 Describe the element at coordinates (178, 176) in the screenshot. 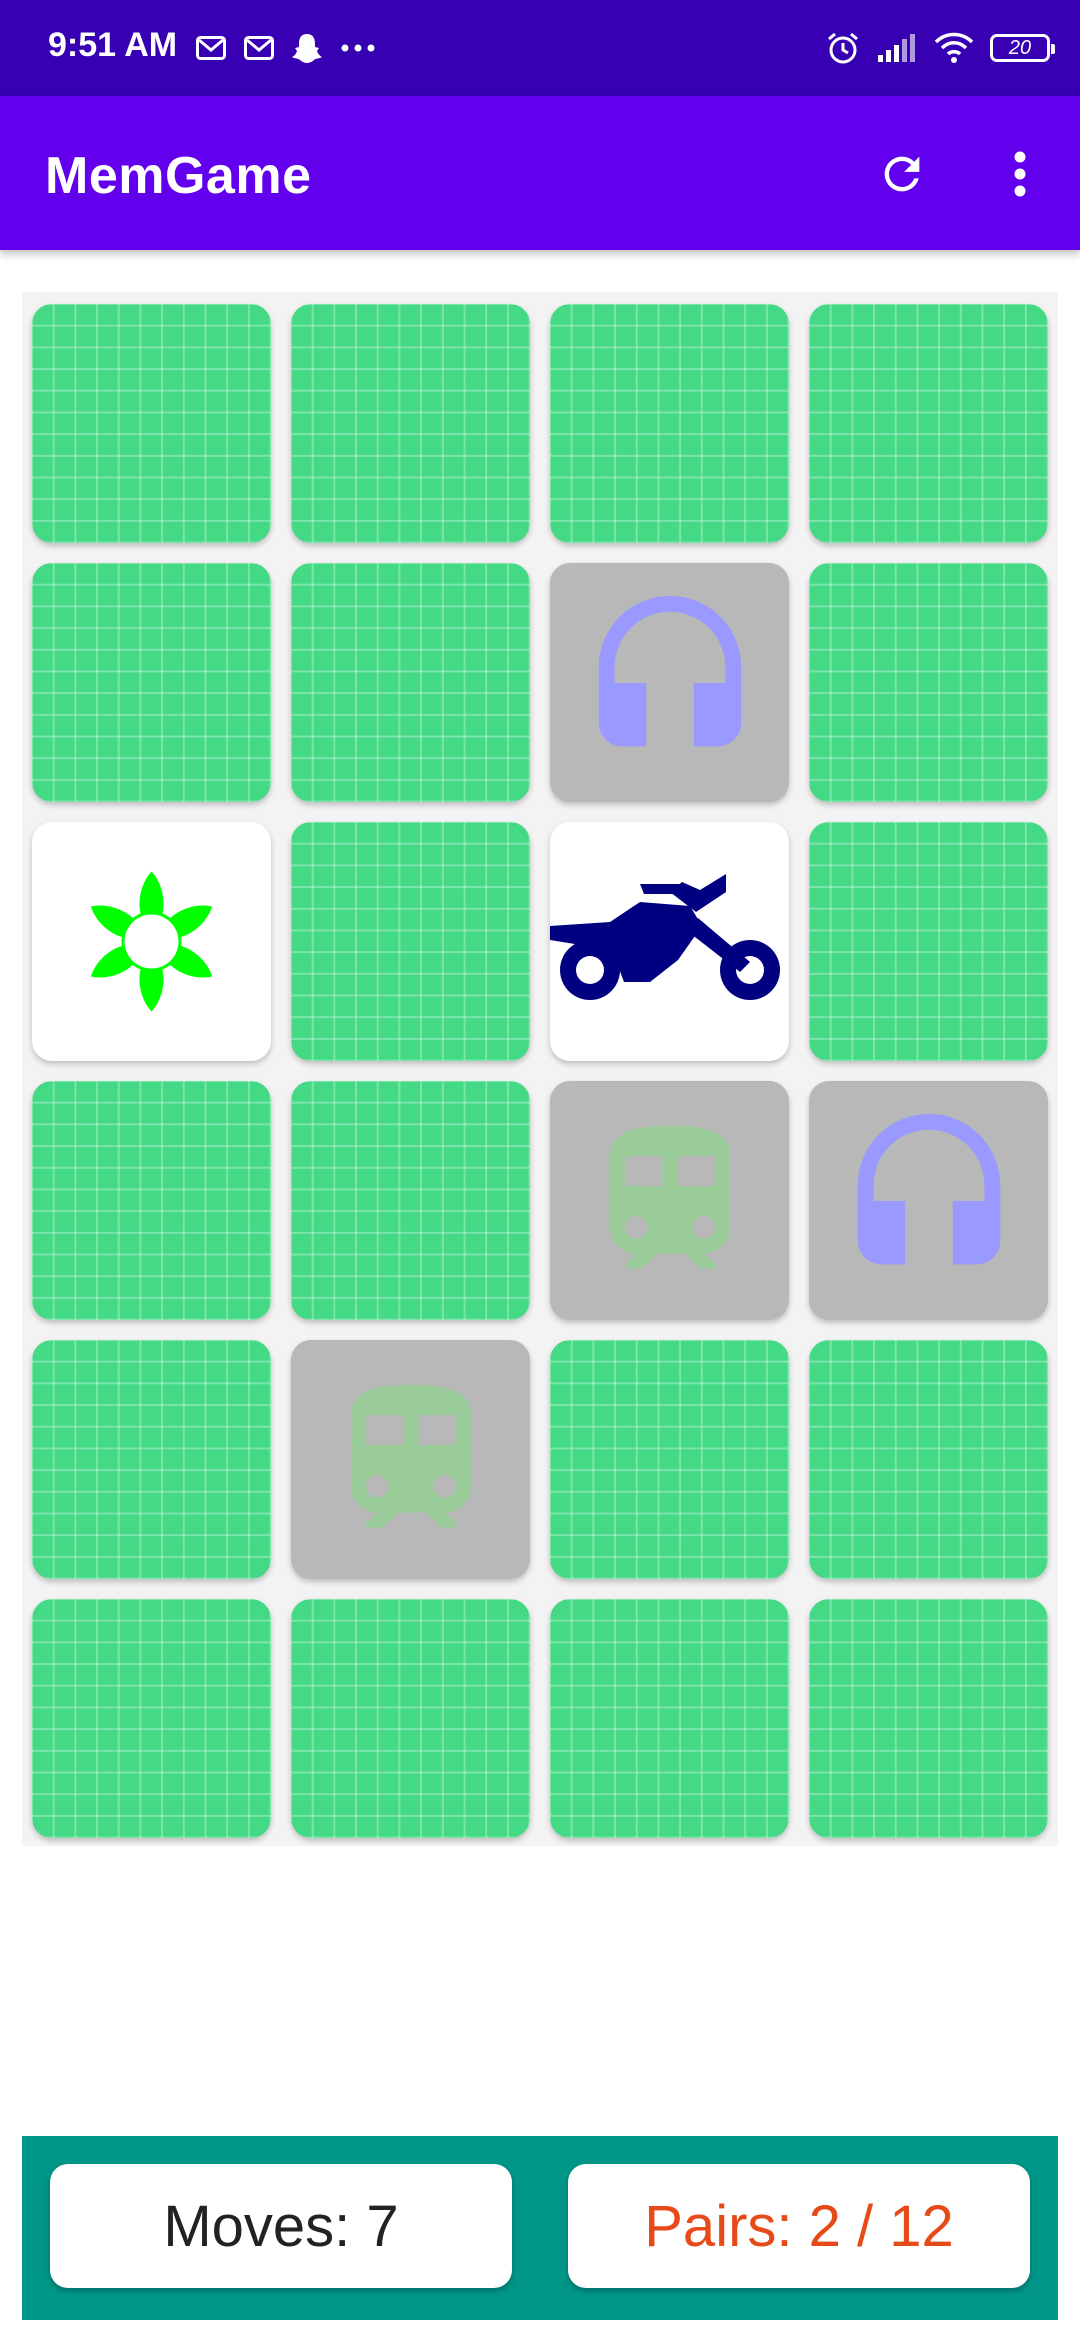

I see `app-title: MemGame` at that location.